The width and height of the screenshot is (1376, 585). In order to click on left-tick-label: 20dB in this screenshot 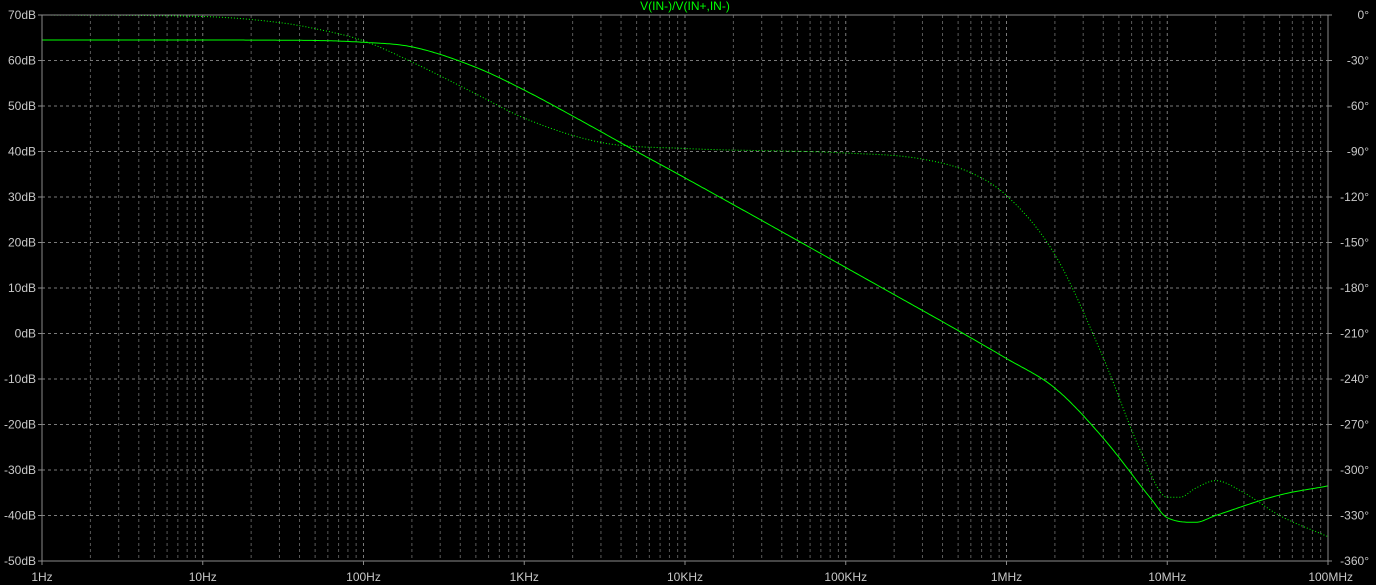, I will do `click(22, 243)`.